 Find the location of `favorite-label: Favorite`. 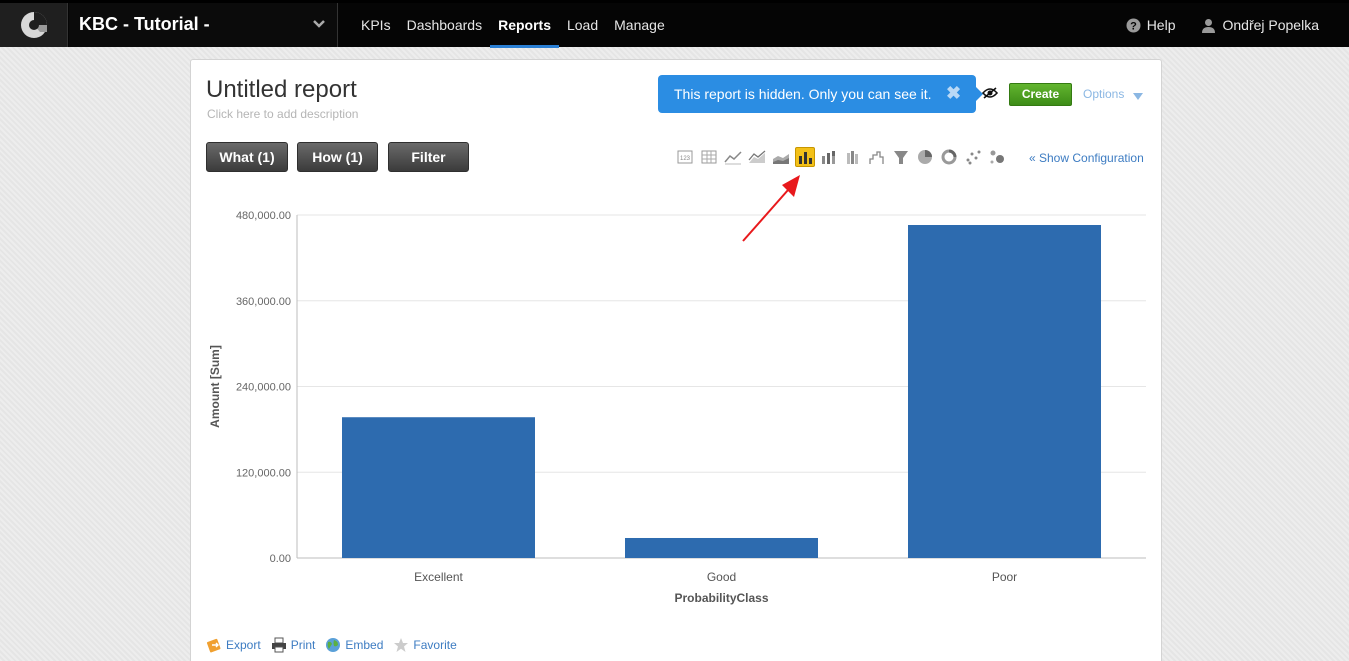

favorite-label: Favorite is located at coordinates (435, 645).